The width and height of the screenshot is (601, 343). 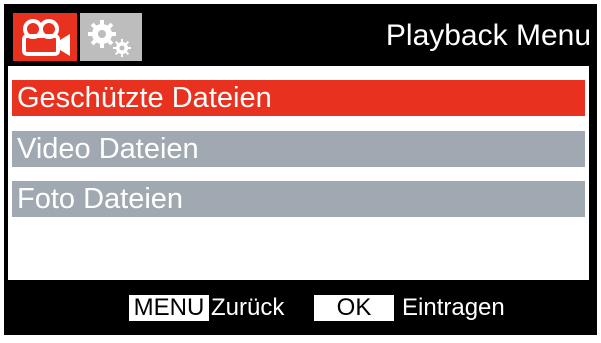 What do you see at coordinates (298, 199) in the screenshot?
I see `menu-item-photo-files: Foto Dateien` at bounding box center [298, 199].